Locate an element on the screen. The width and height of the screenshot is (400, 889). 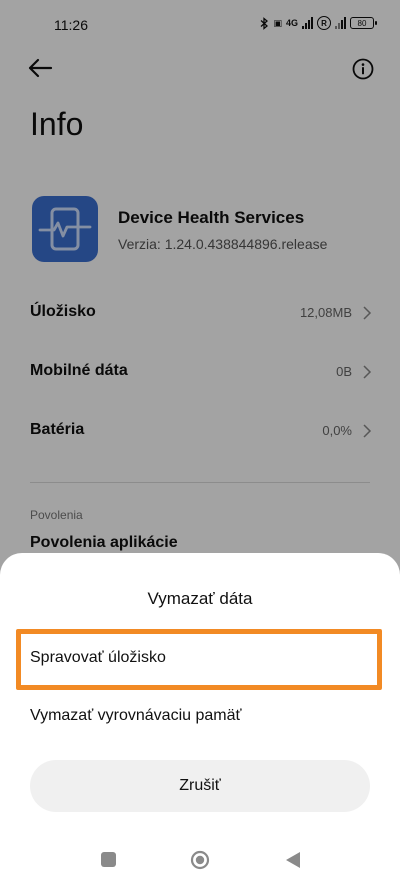
home-circle-icon is located at coordinates (200, 860).